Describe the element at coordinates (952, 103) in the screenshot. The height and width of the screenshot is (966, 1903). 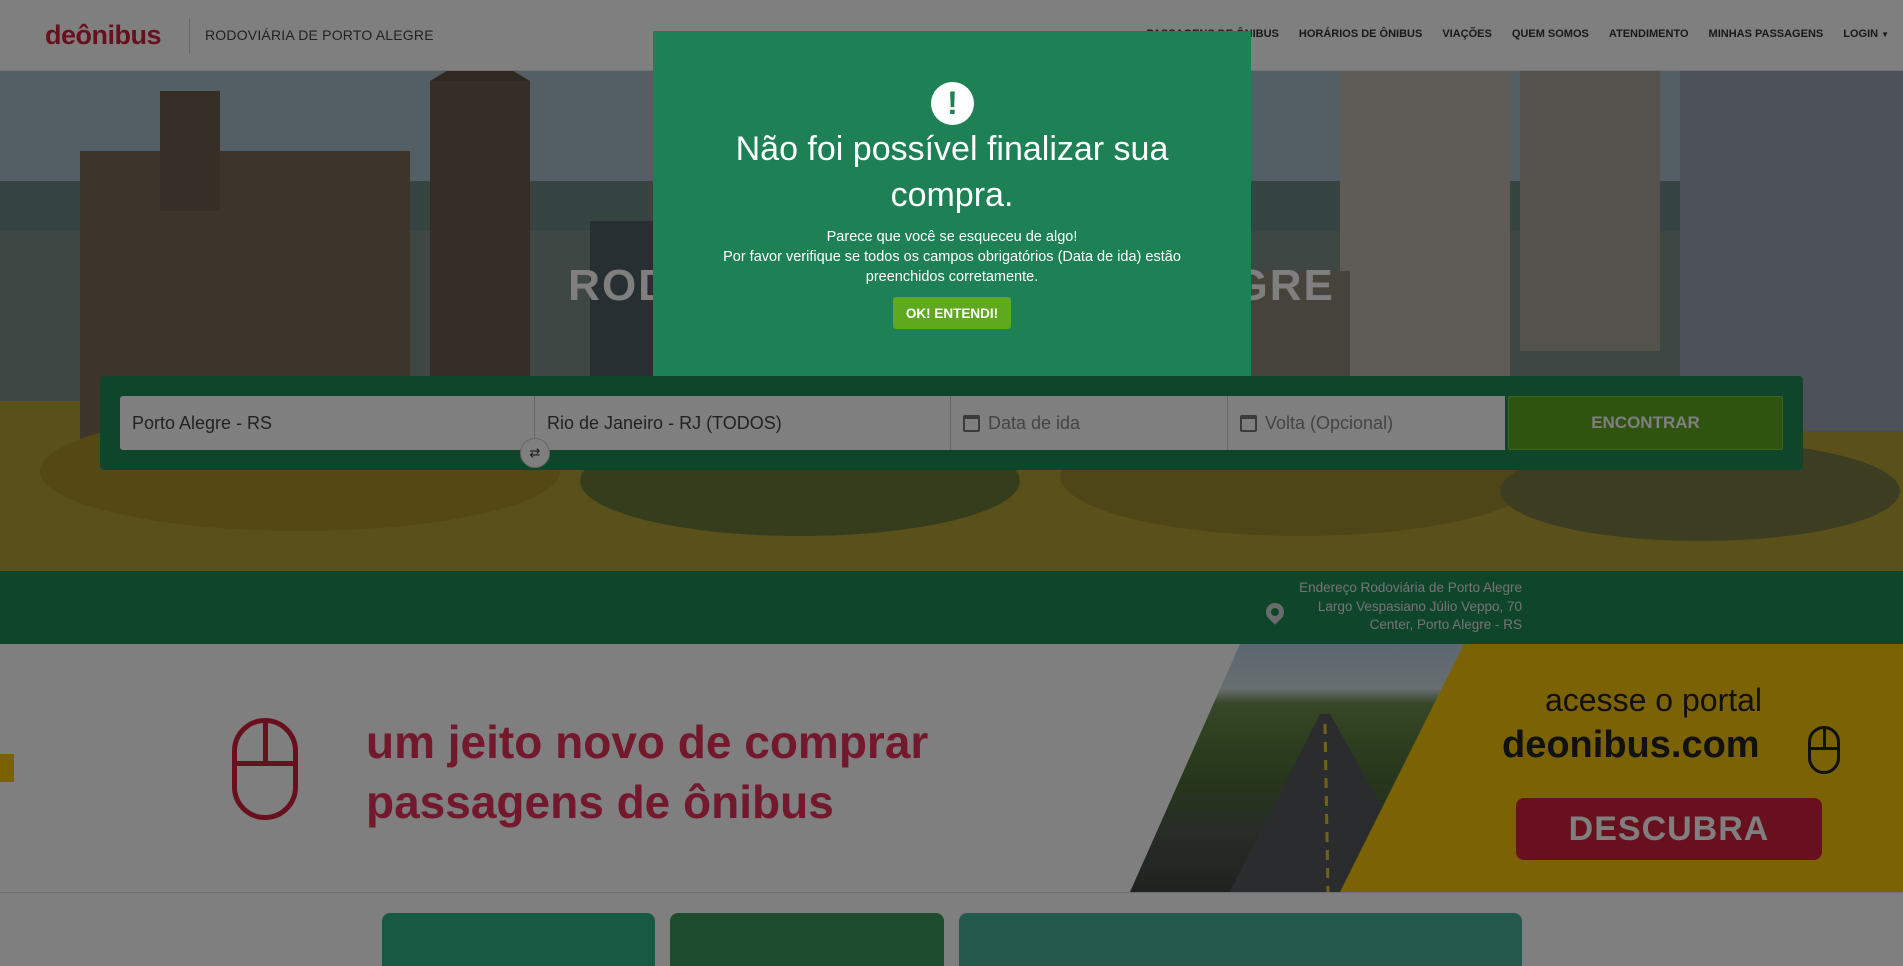
I see `alert-icon: !` at that location.